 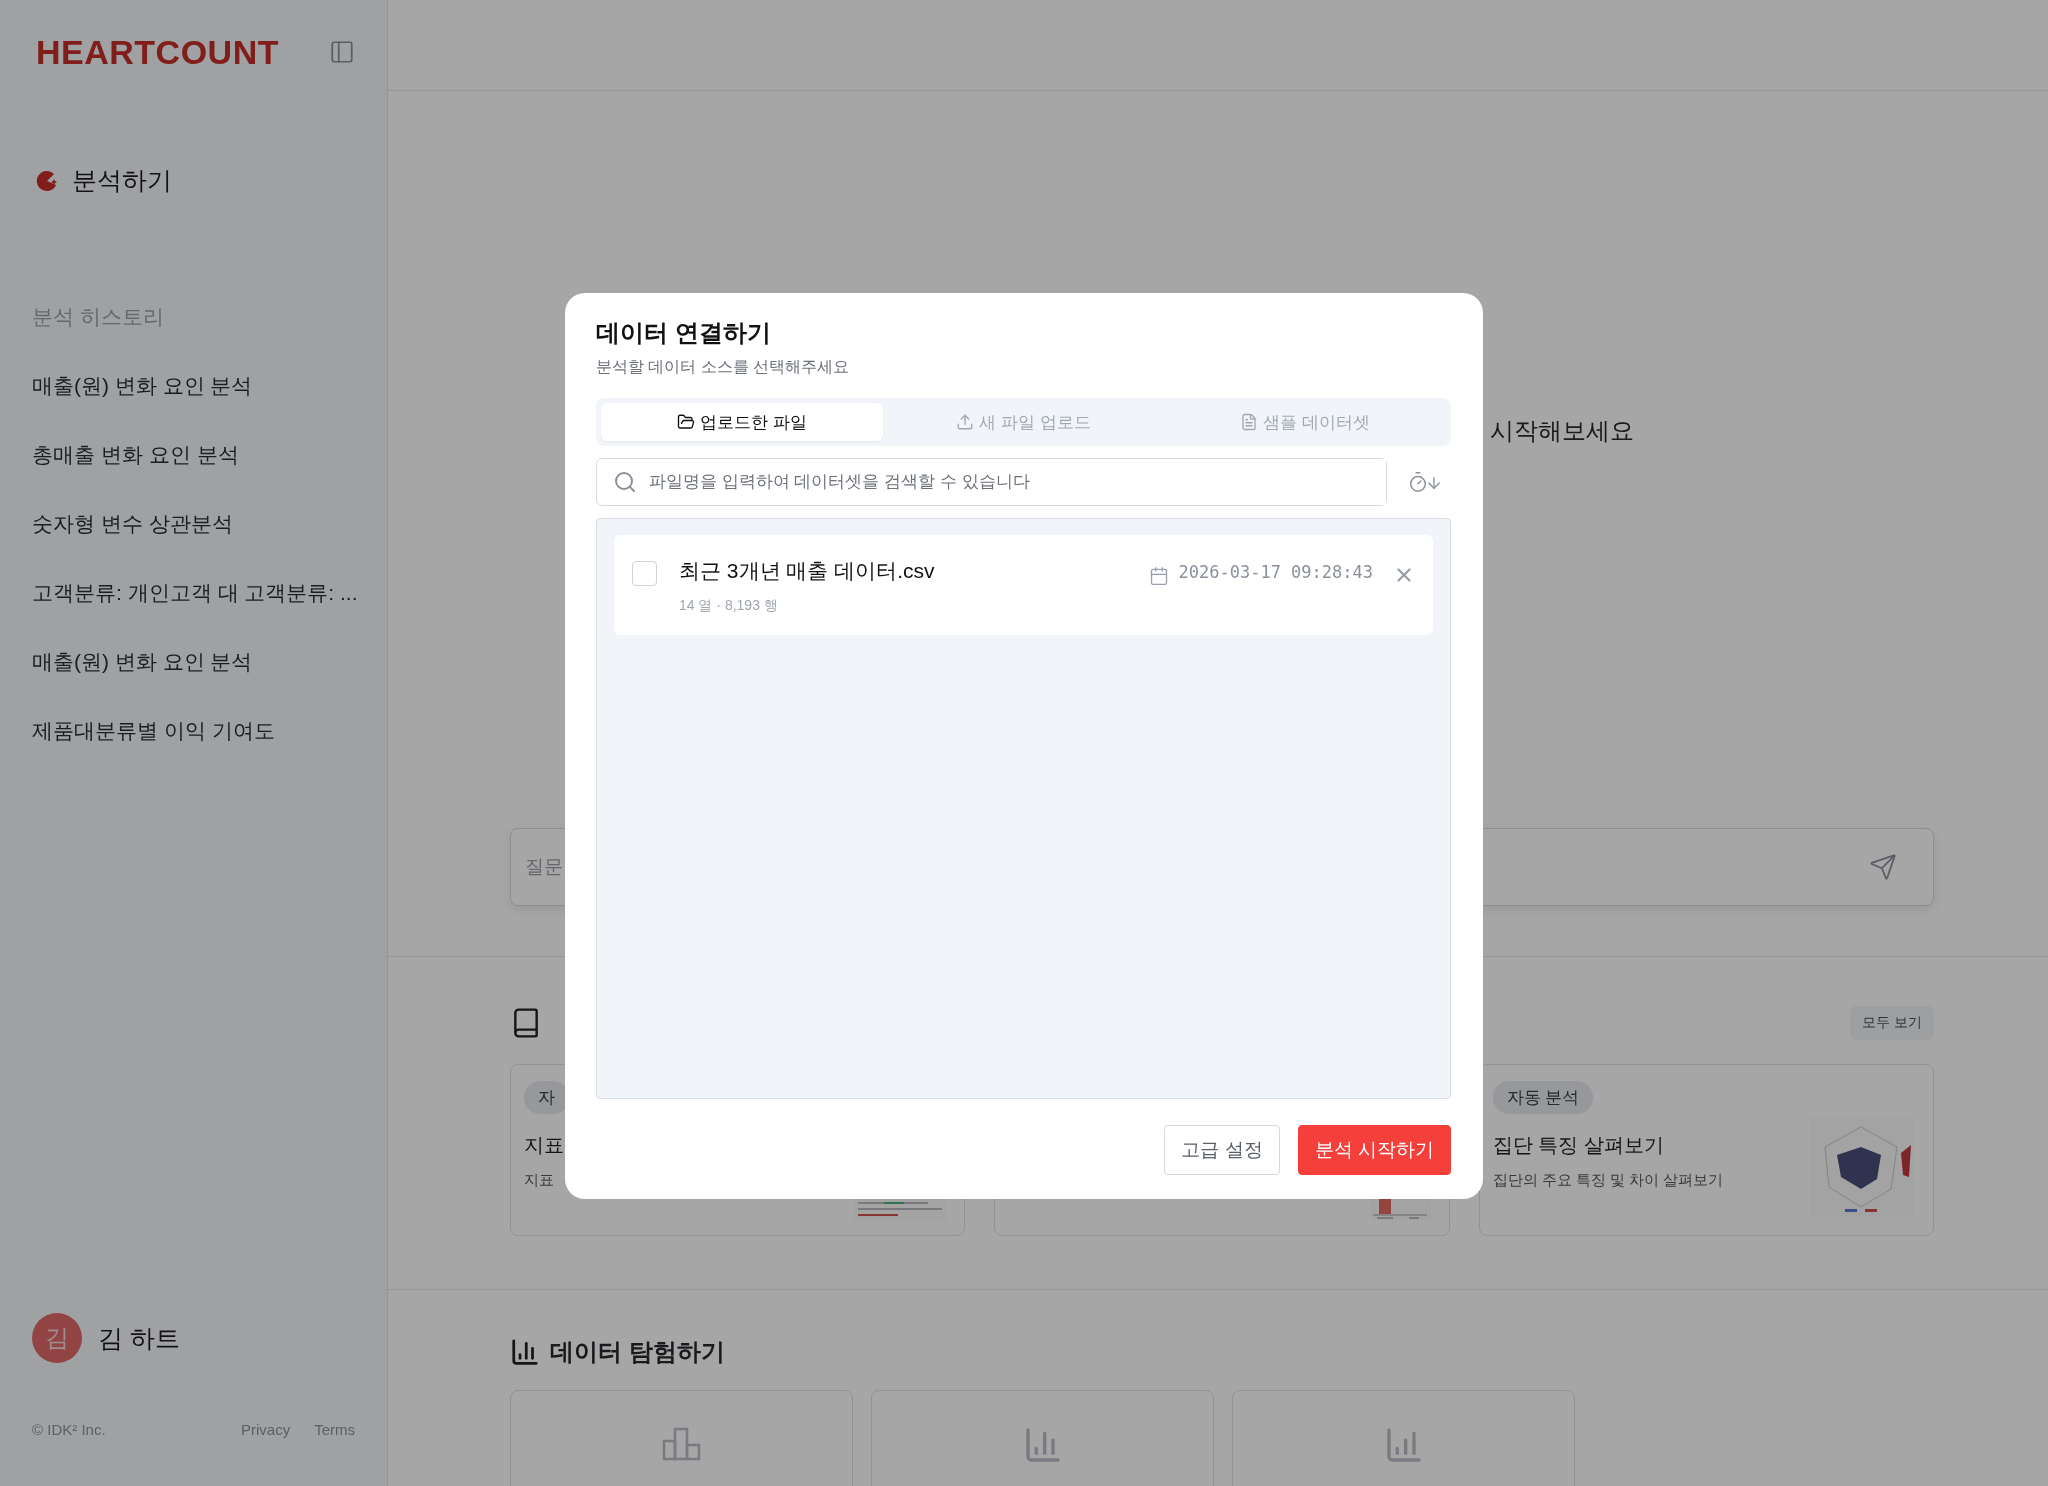 I want to click on sidebar-toggle-icon, so click(x=342, y=52).